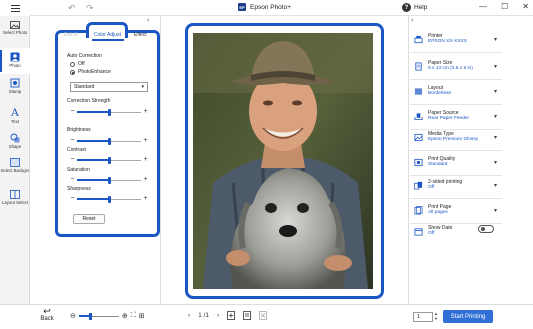  What do you see at coordinates (91, 316) in the screenshot?
I see `zoom-thumb` at bounding box center [91, 316].